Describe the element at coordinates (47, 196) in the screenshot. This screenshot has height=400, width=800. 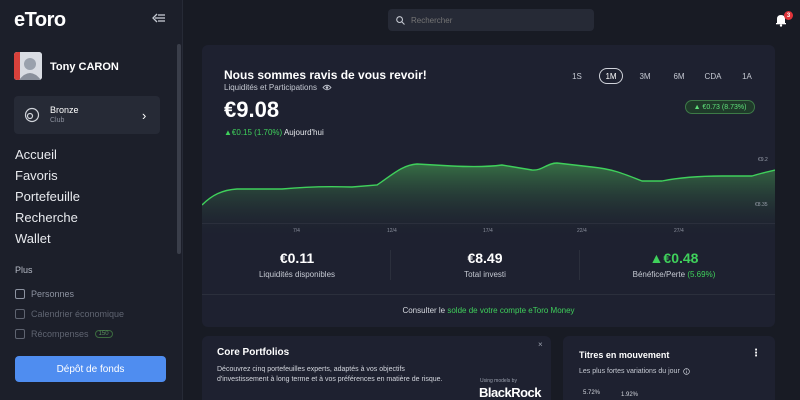
I see `nav-item-portefeuille: Portefeuille` at that location.